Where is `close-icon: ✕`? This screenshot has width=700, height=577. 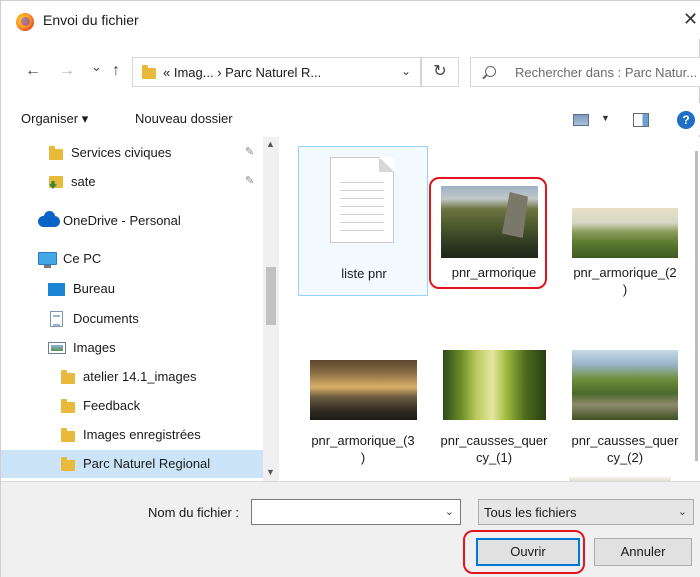 close-icon: ✕ is located at coordinates (691, 19).